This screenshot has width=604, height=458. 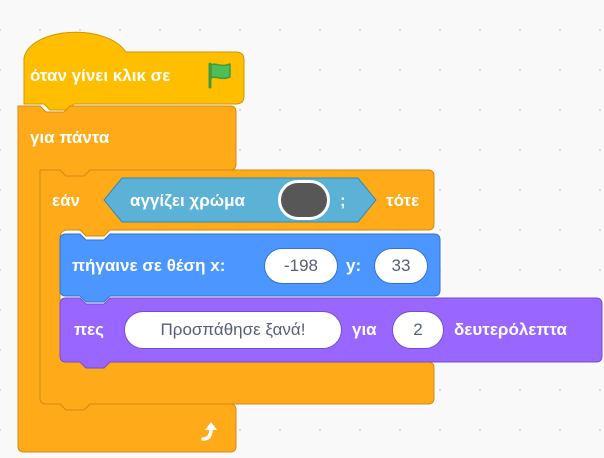 What do you see at coordinates (364, 329) in the screenshot?
I see `say-for-label: για` at bounding box center [364, 329].